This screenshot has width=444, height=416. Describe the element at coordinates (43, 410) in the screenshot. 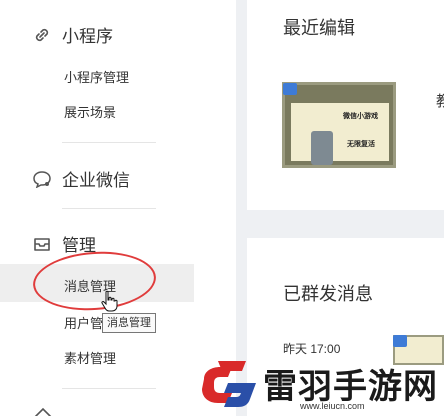

I see `bottom-section-icon` at that location.